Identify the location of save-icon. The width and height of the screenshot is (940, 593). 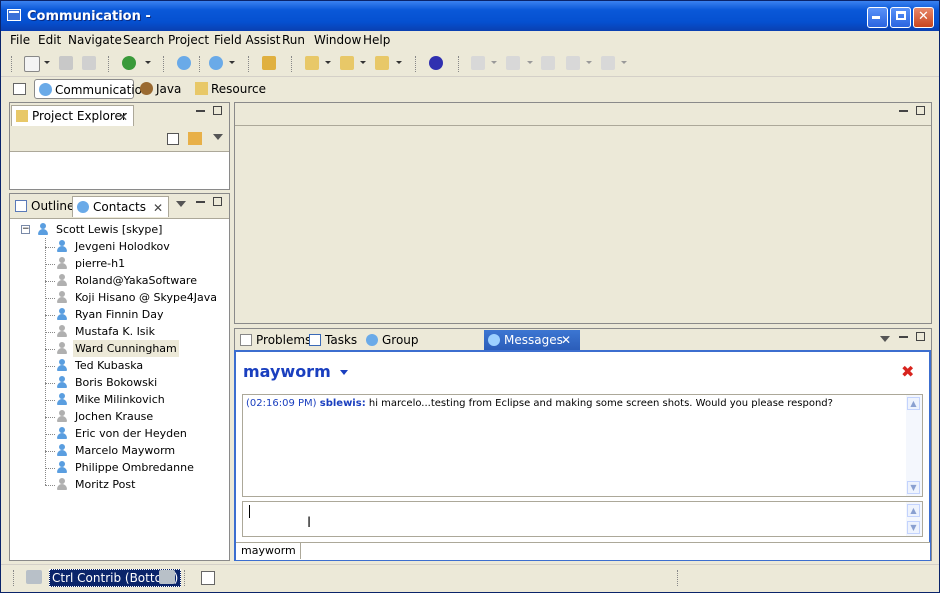
(66, 63).